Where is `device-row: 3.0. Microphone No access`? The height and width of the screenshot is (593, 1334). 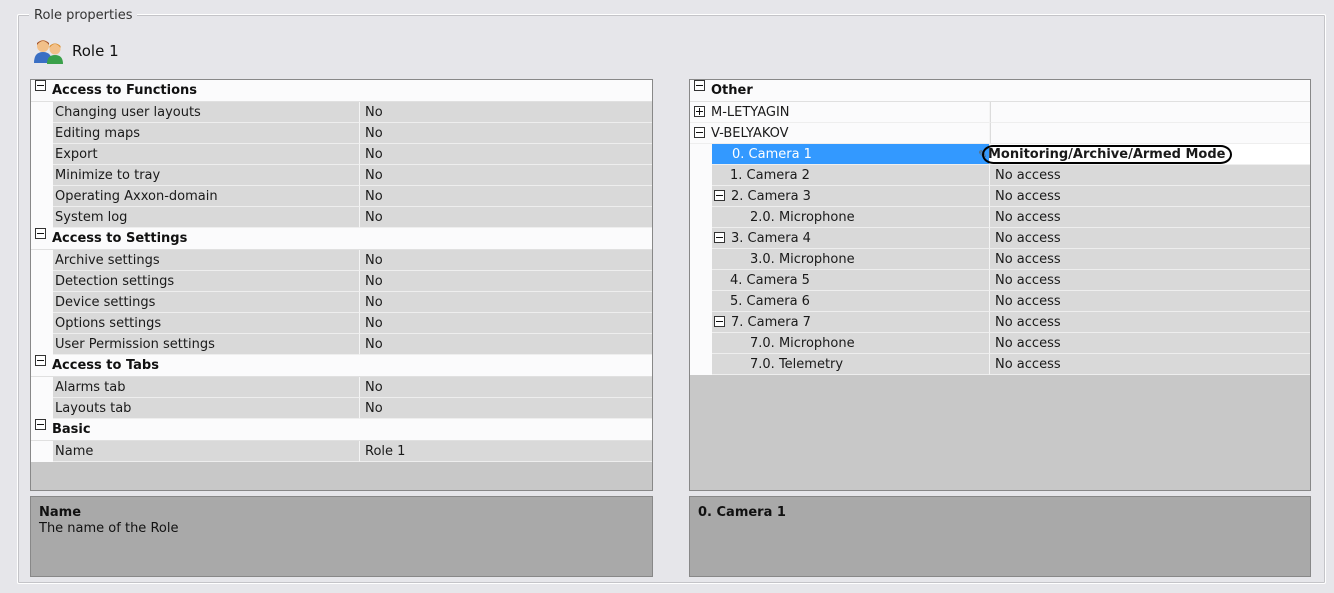
device-row: 3.0. Microphone No access is located at coordinates (1000, 259).